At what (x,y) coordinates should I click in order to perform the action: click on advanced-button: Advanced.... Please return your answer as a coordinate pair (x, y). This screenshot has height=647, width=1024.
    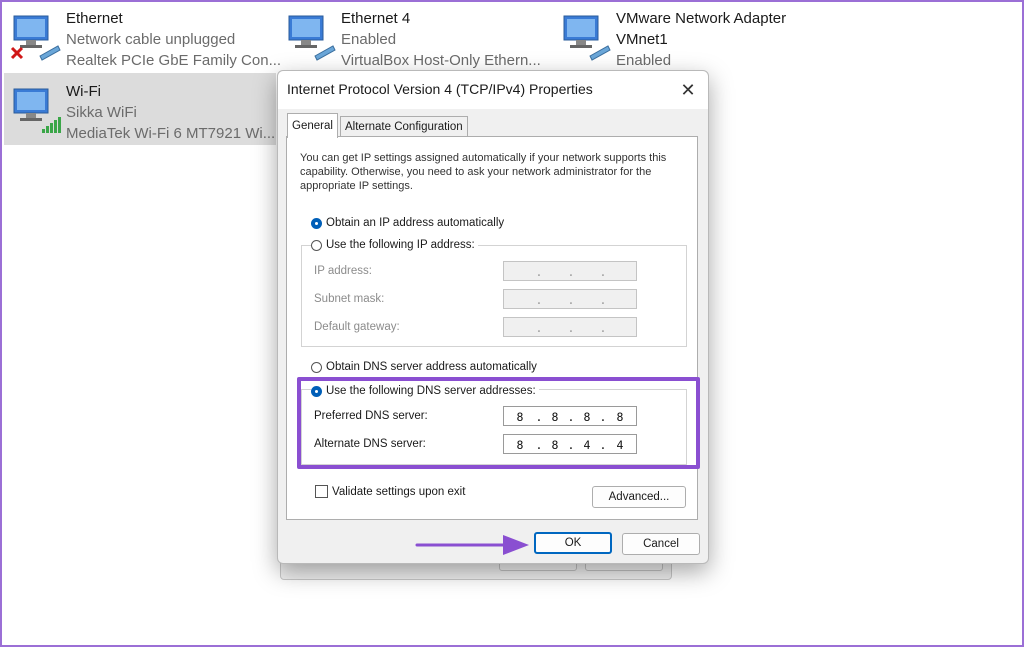
    Looking at the image, I should click on (639, 497).